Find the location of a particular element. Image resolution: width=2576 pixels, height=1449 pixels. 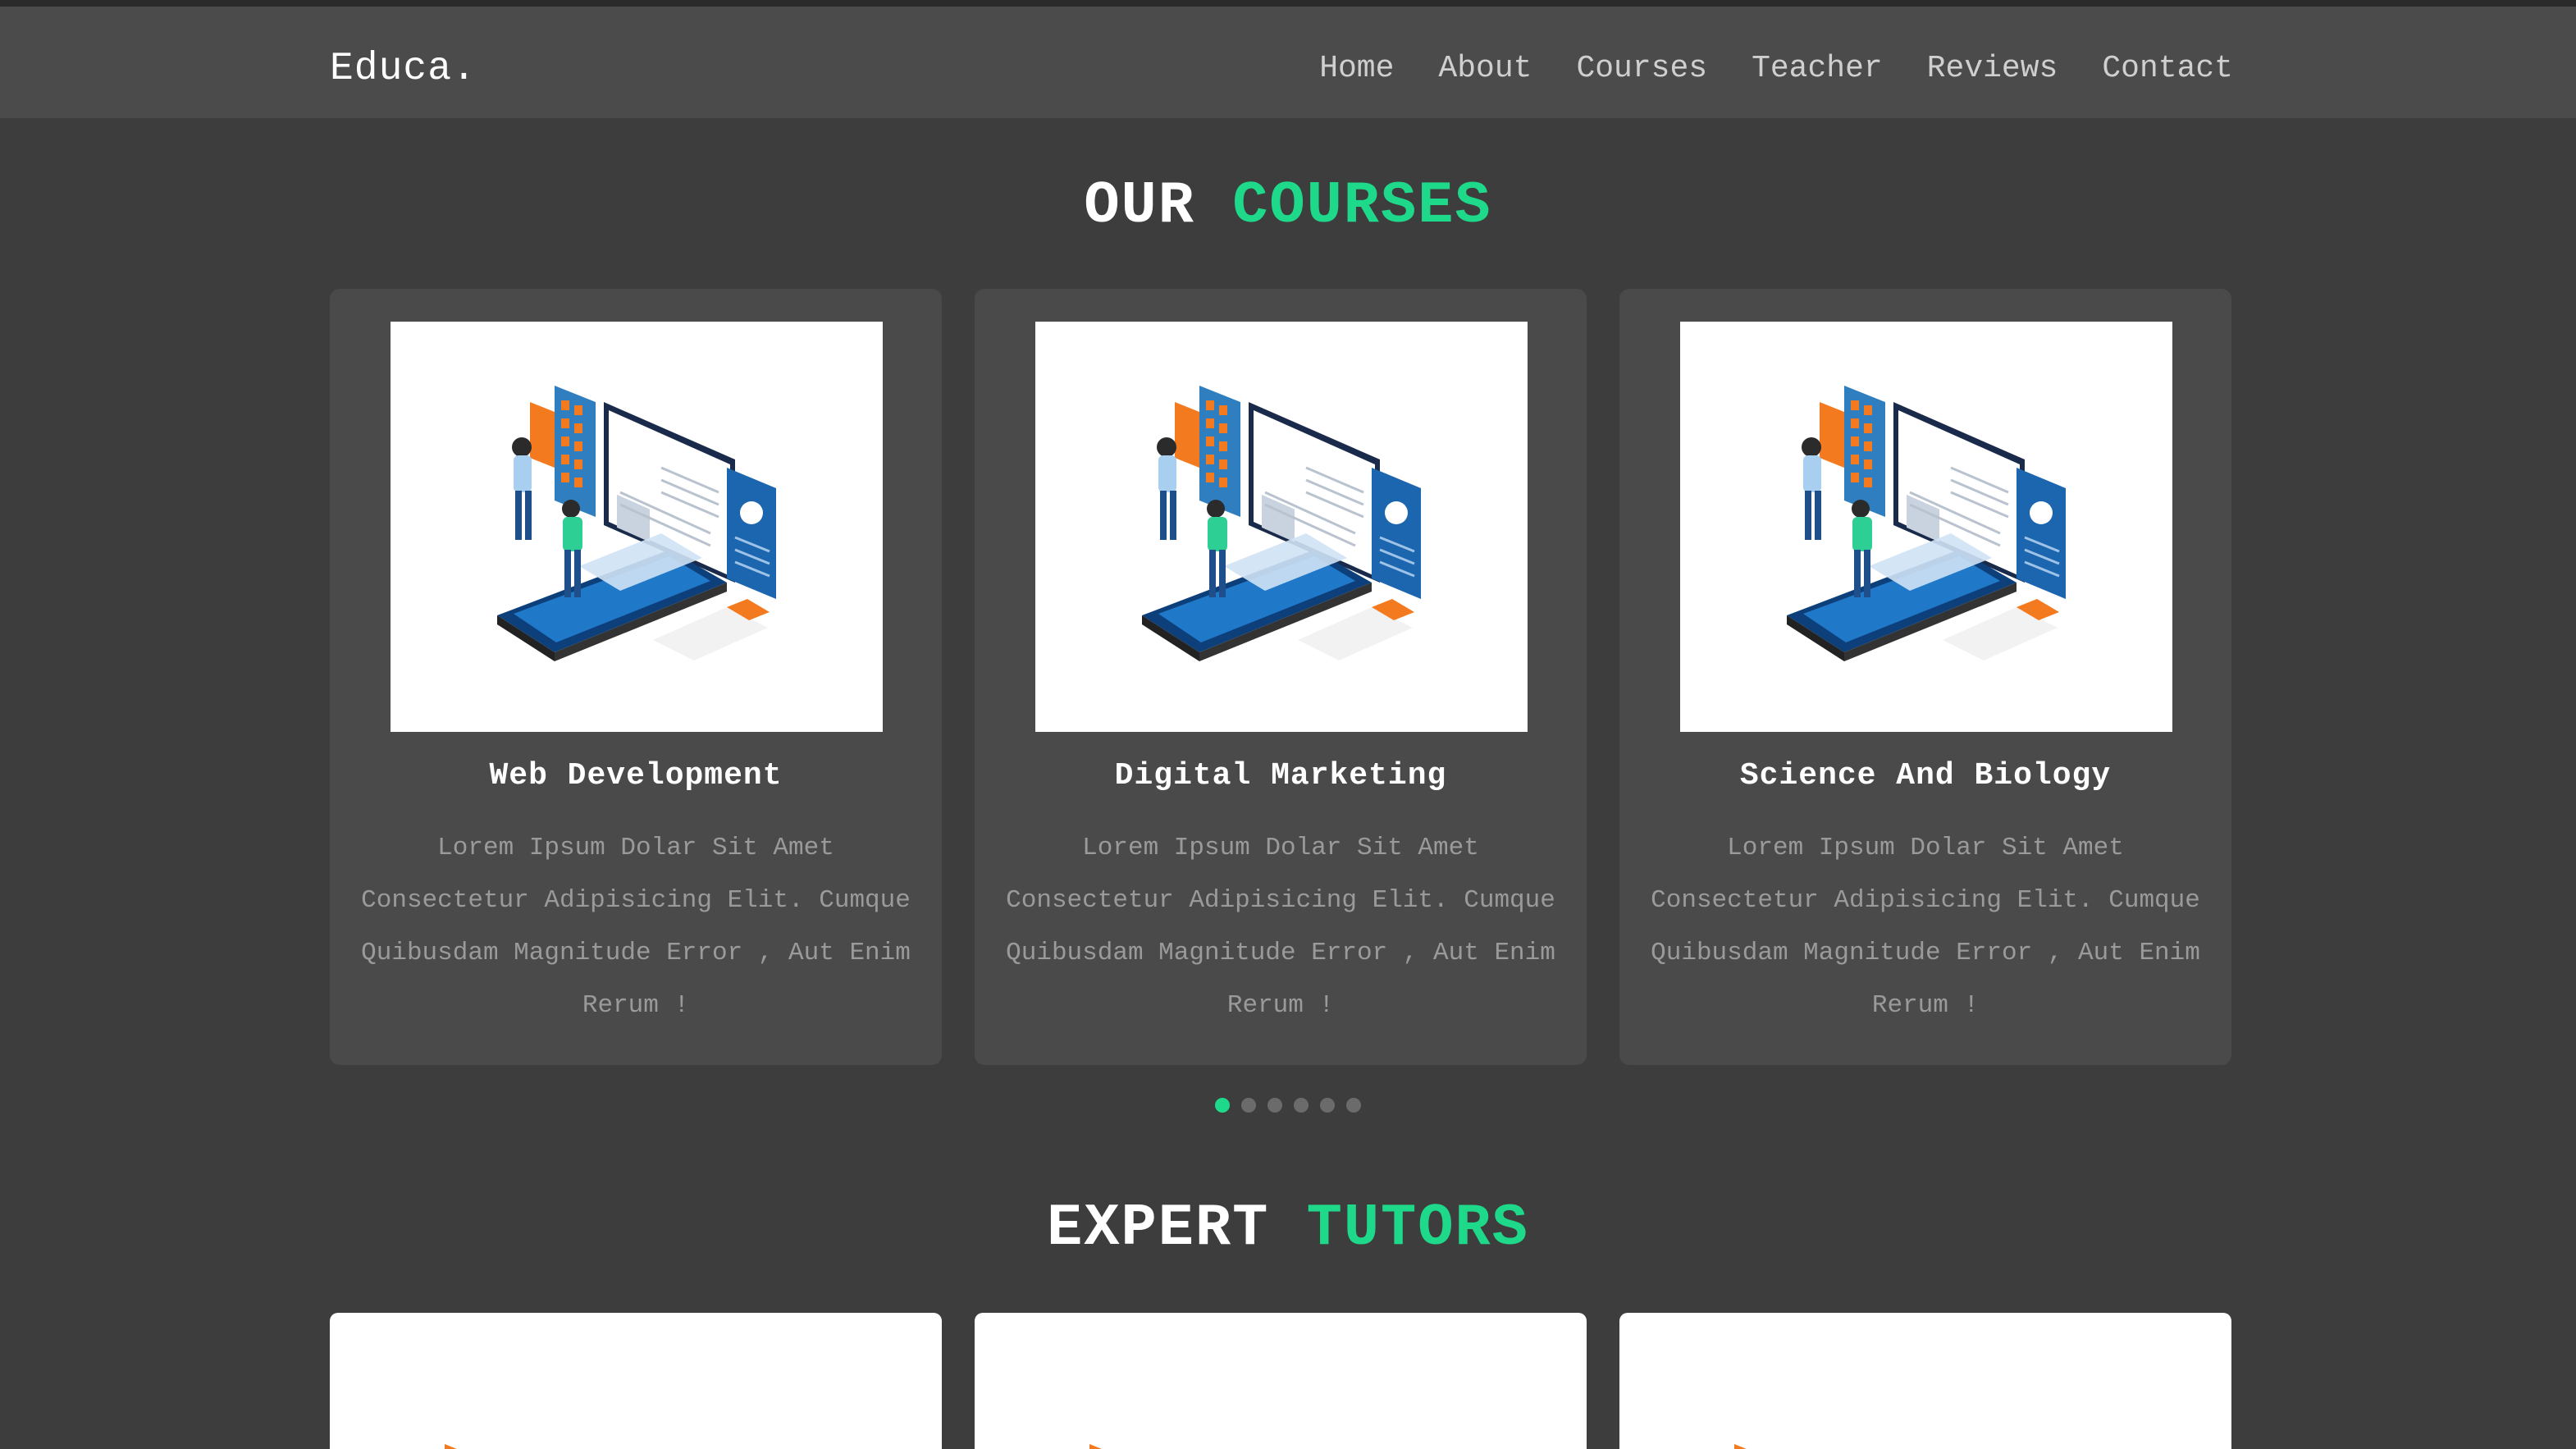

top-border is located at coordinates (1288, 3).